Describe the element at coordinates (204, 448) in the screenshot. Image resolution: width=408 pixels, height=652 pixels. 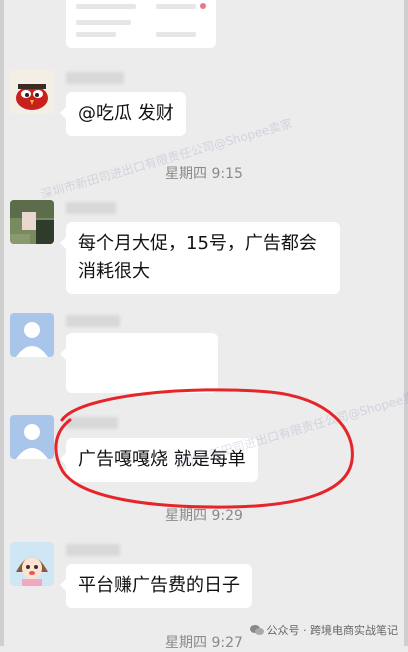
I see `highlight-circle` at that location.